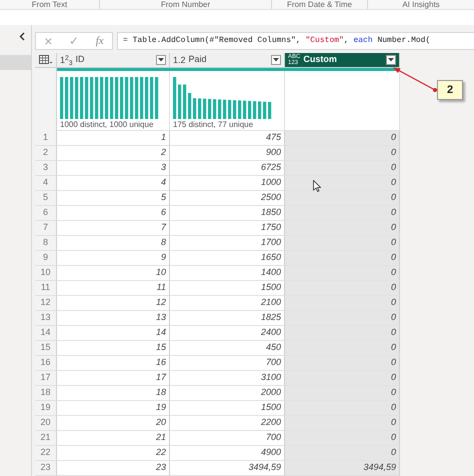  What do you see at coordinates (450, 90) in the screenshot?
I see `callout-label: 2` at bounding box center [450, 90].